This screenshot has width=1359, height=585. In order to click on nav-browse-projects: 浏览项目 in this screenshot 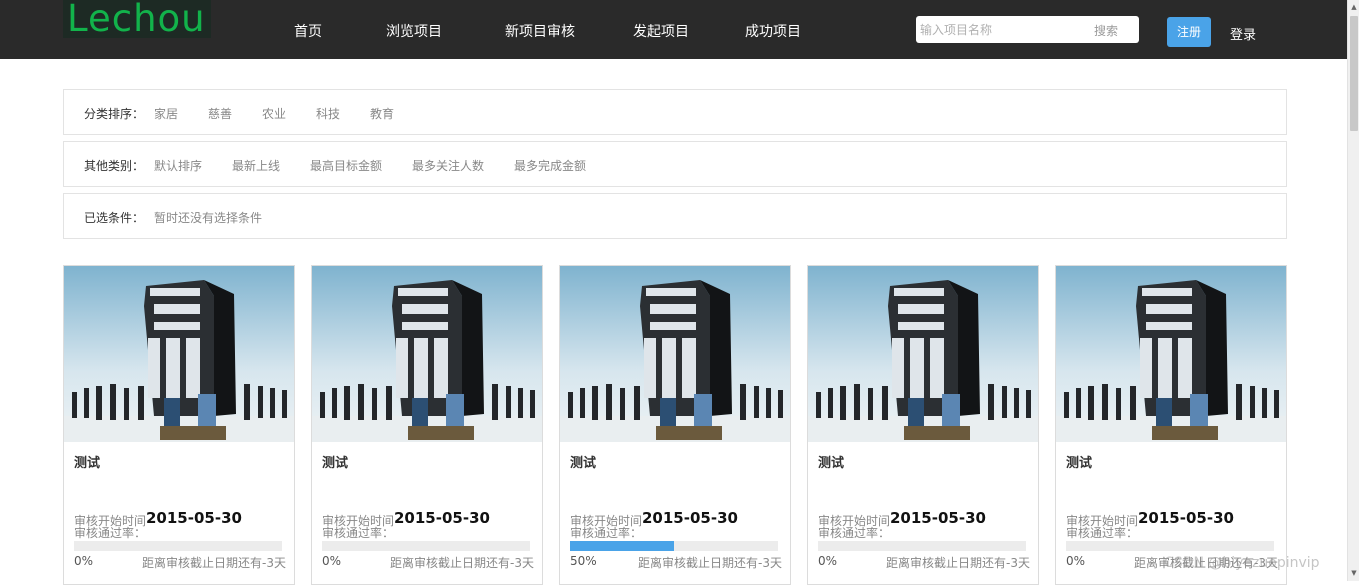, I will do `click(414, 31)`.